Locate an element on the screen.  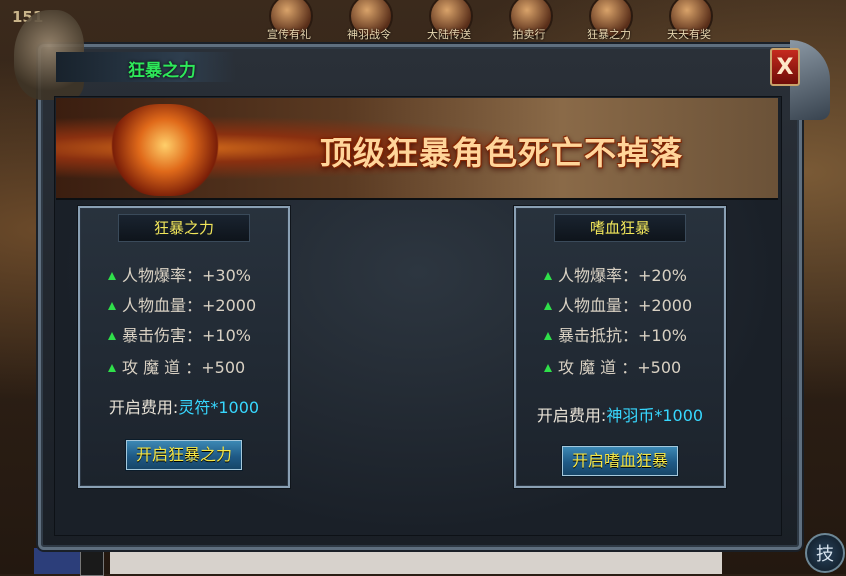
stat-row: 人物爆率：+20% is located at coordinates (615, 274).